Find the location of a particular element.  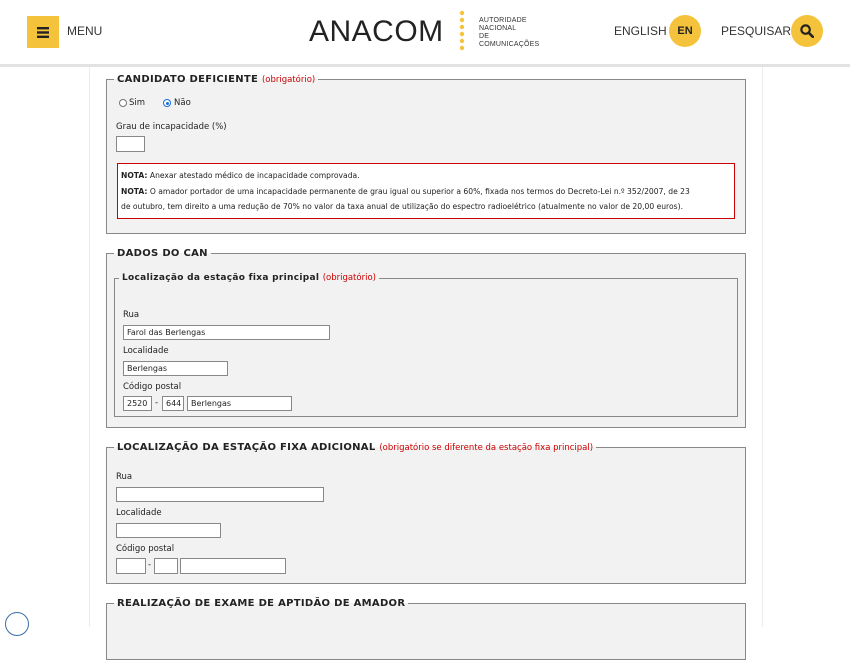

grau-input is located at coordinates (130, 144).